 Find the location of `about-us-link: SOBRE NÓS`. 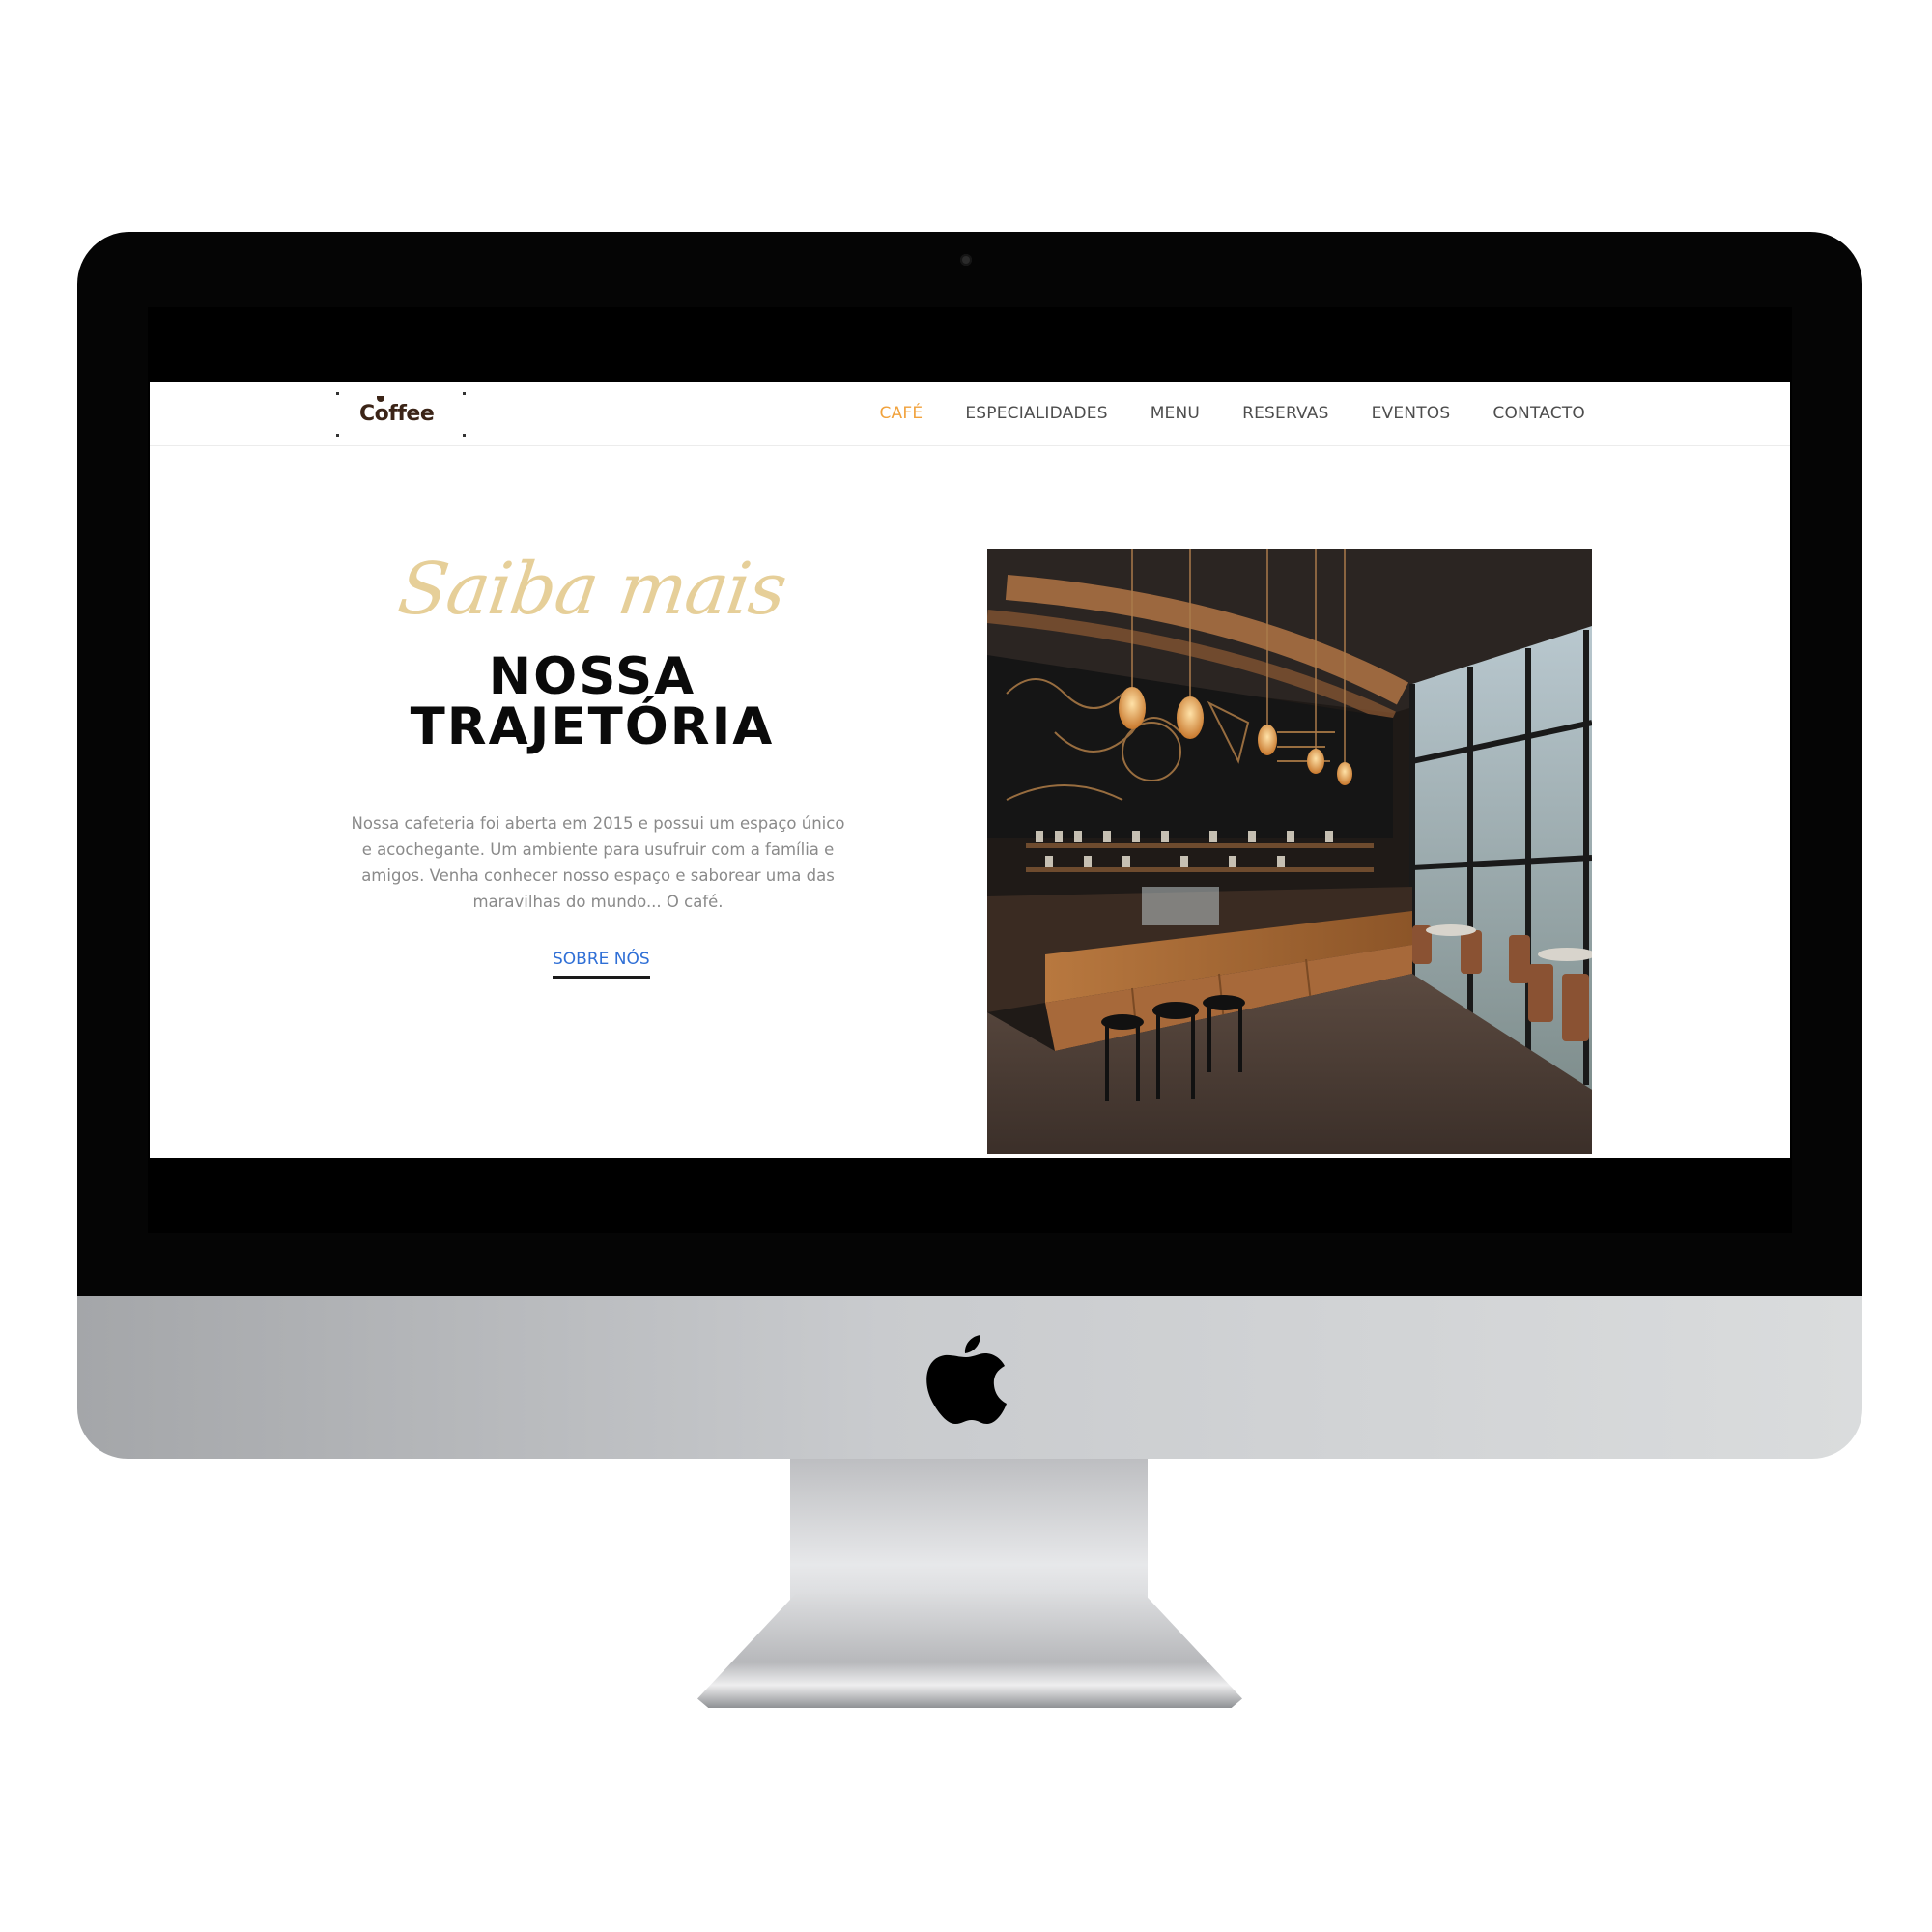

about-us-link: SOBRE NÓS is located at coordinates (601, 964).